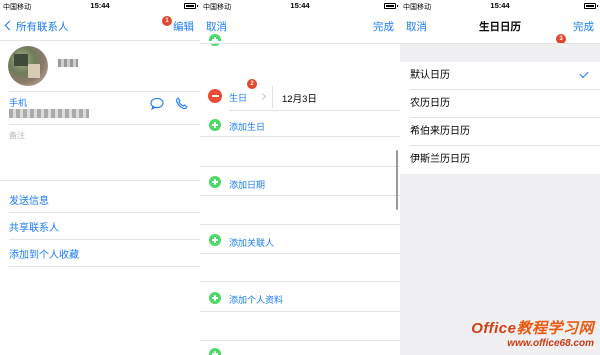 Image resolution: width=600 pixels, height=355 pixels. Describe the element at coordinates (42, 27) in the screenshot. I see `back-button-label: 所有联系人` at that location.